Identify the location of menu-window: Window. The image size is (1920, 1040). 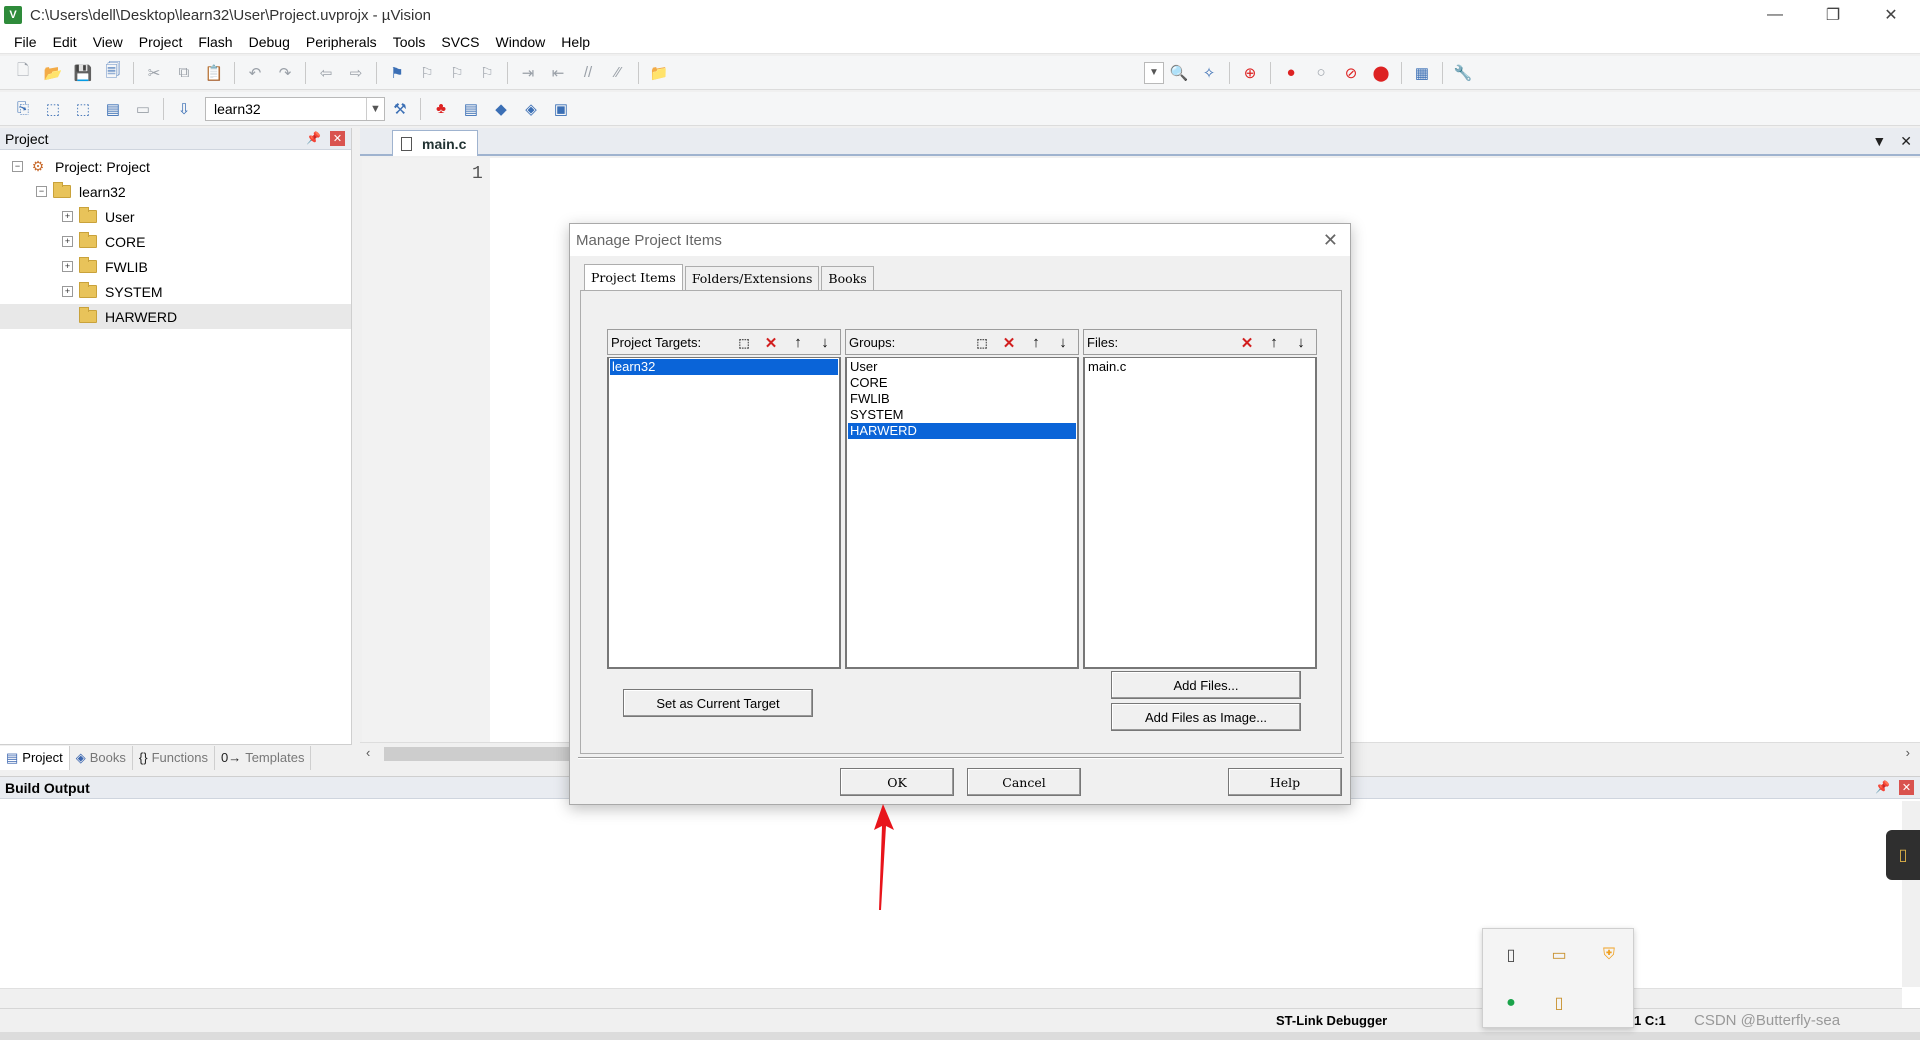
(521, 42).